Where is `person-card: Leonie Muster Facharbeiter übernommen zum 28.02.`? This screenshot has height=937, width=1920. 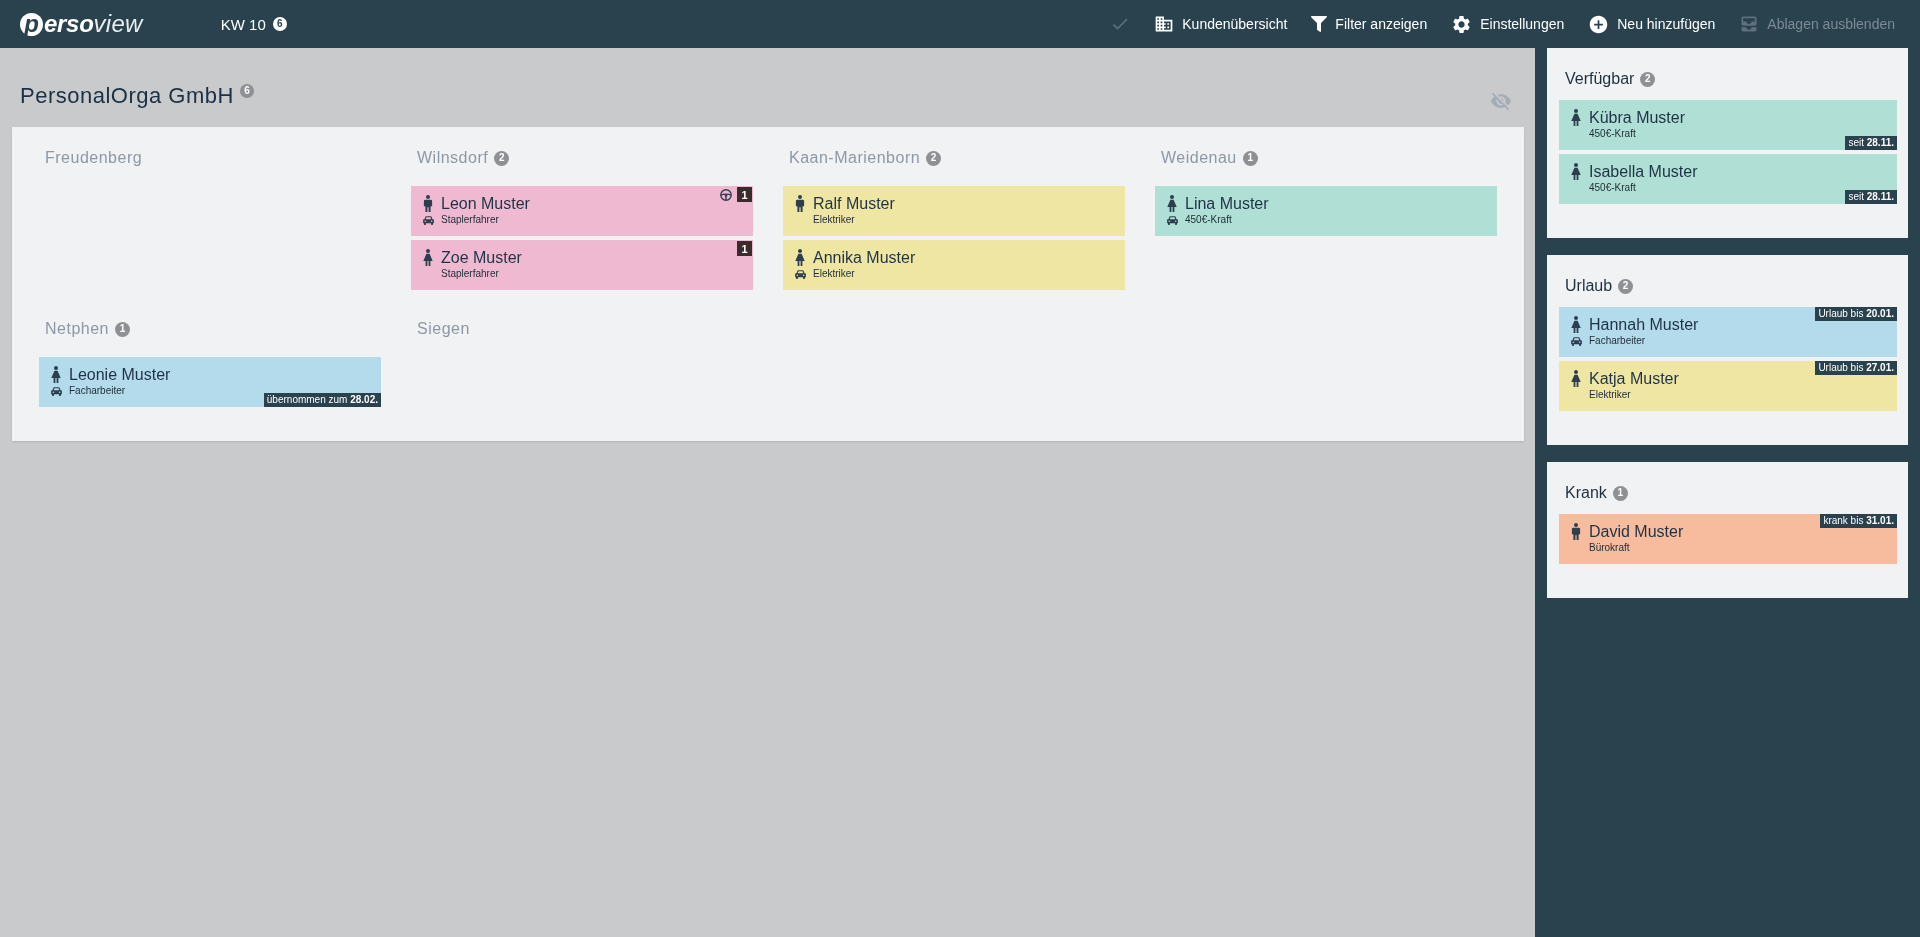 person-card: Leonie Muster Facharbeiter übernommen zum 28.02. is located at coordinates (210, 382).